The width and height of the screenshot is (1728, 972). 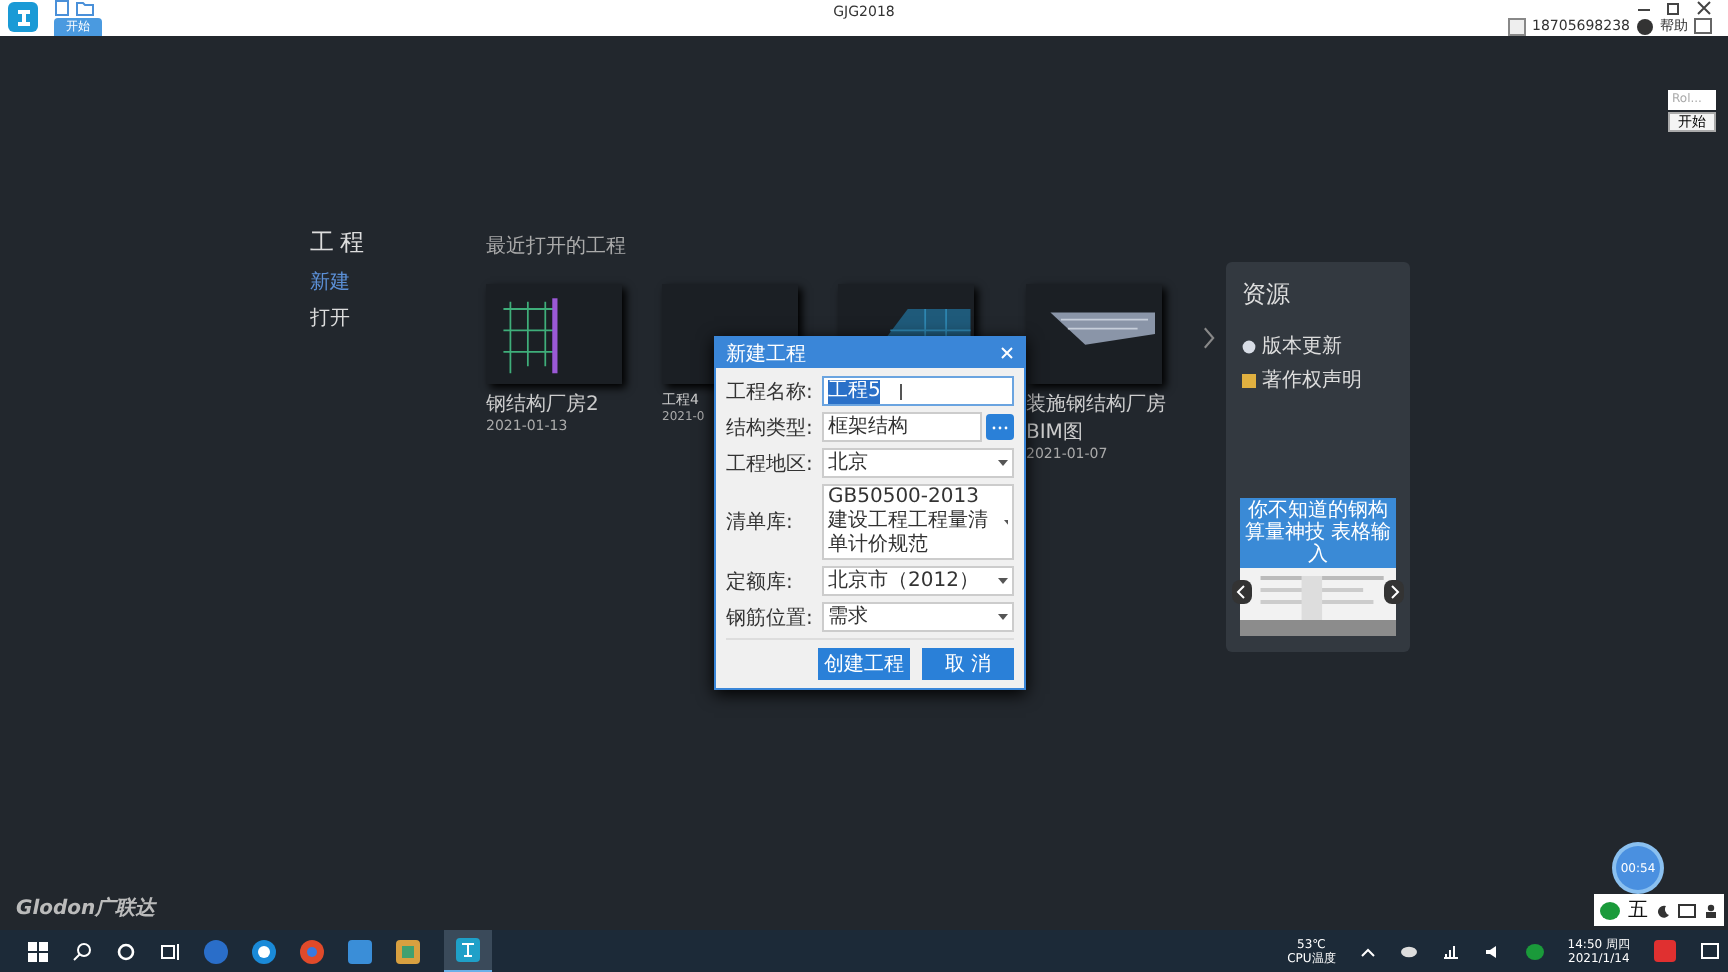 I want to click on network-icon, so click(x=1450, y=951).